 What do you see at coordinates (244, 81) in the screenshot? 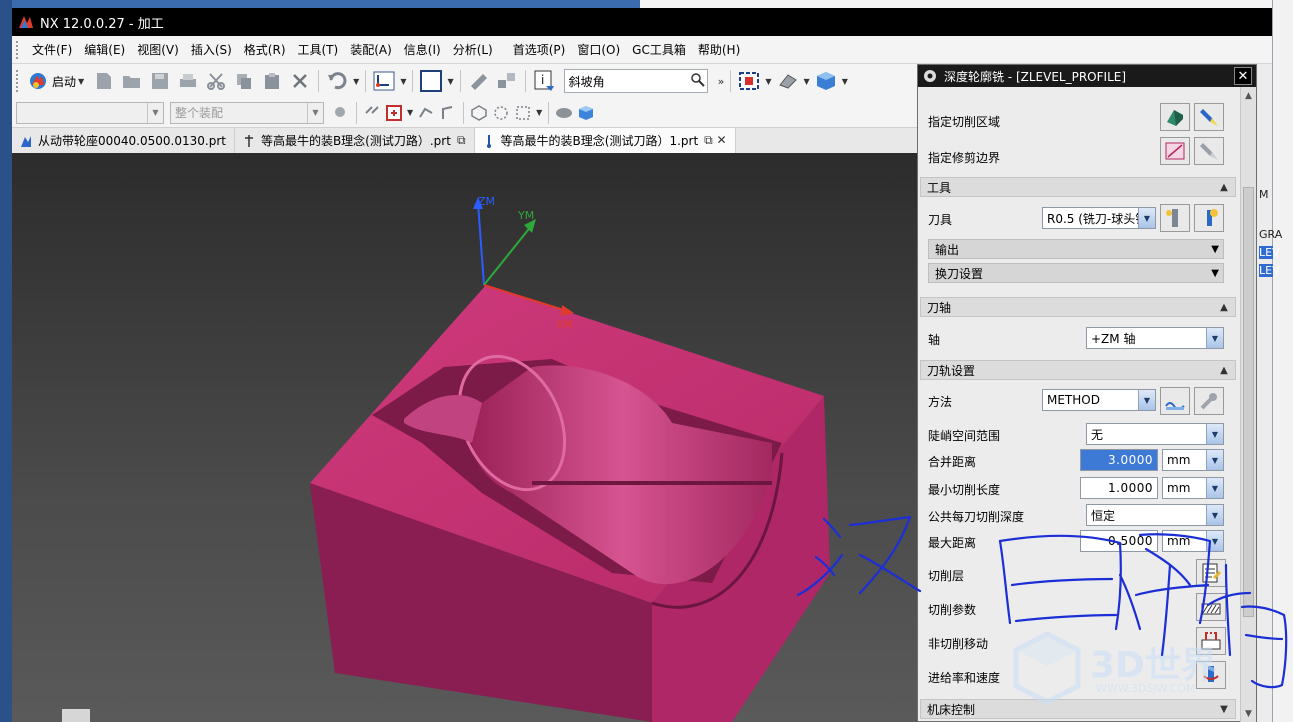
I see `copy-button` at bounding box center [244, 81].